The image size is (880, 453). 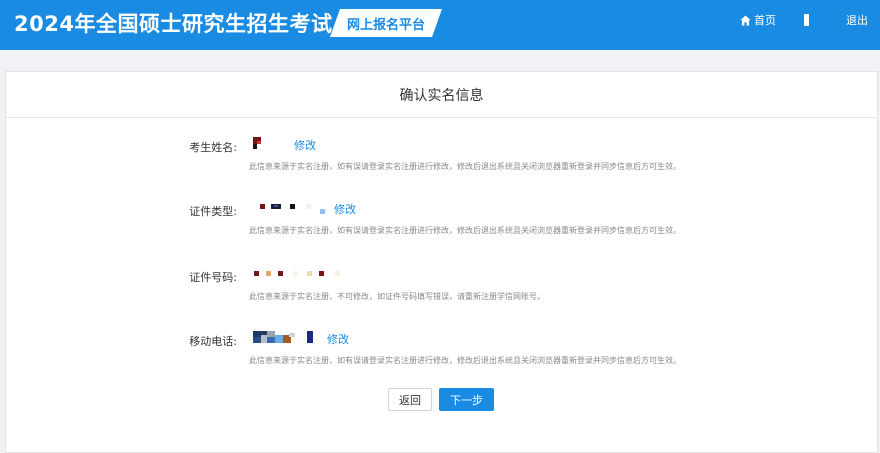 What do you see at coordinates (173, 24) in the screenshot?
I see `site-title: 2024年全国硕士研究生招生考试` at bounding box center [173, 24].